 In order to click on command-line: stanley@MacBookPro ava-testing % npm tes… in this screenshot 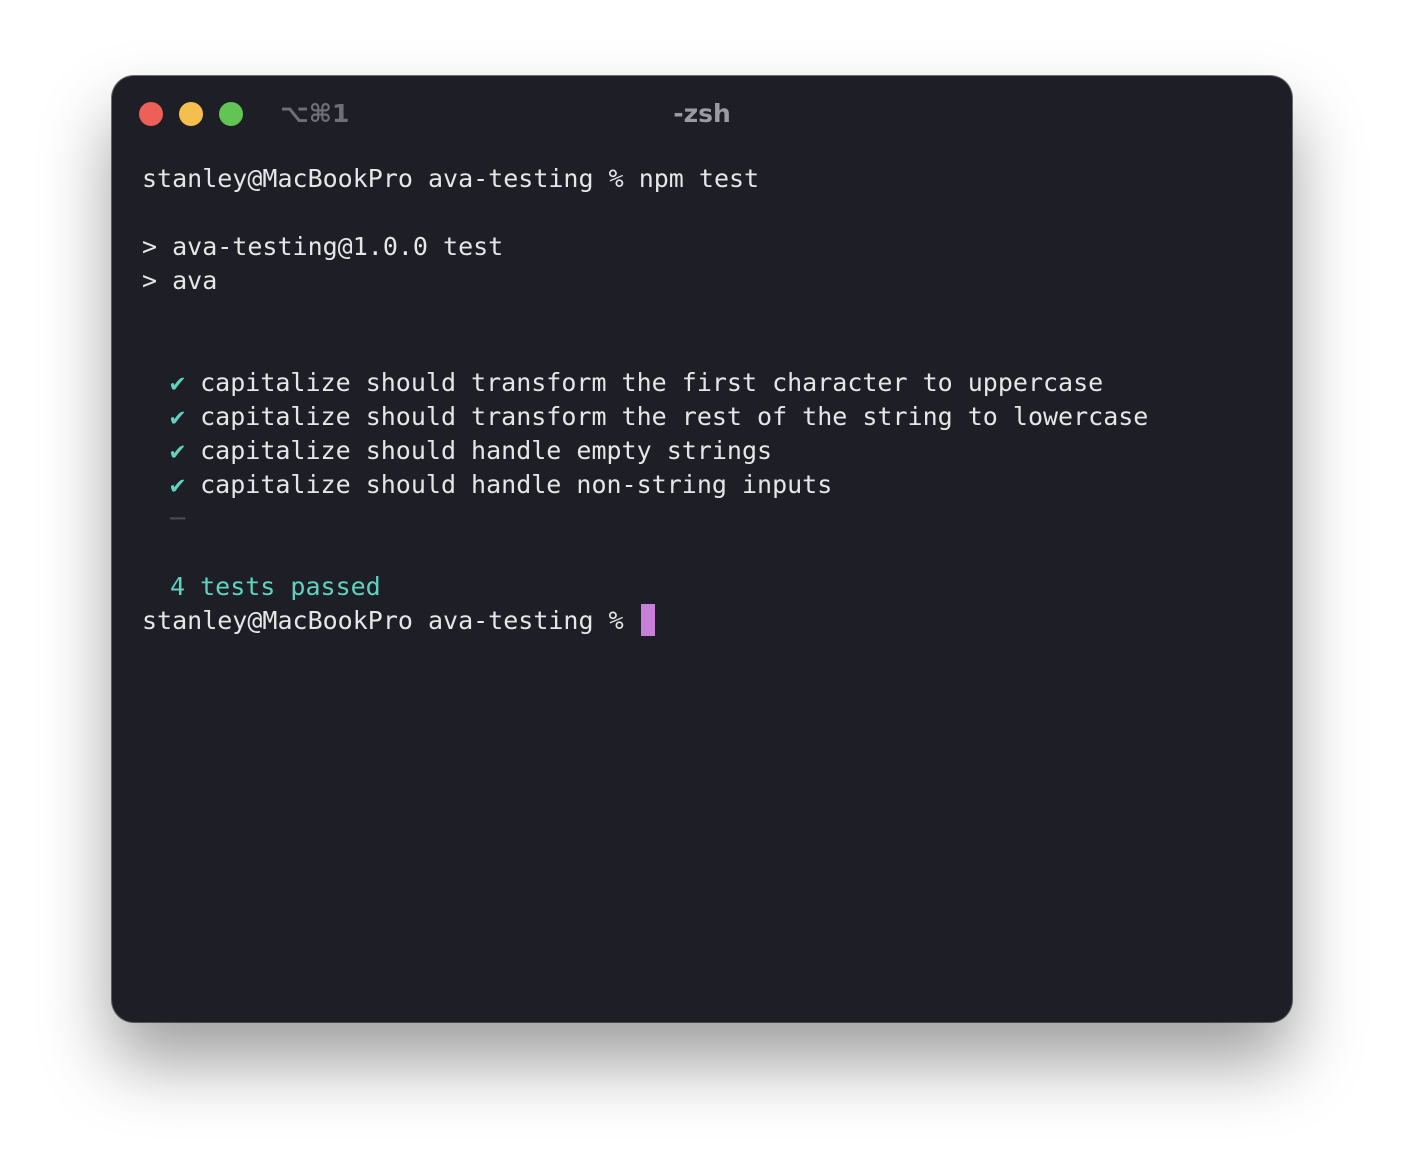, I will do `click(645, 179)`.